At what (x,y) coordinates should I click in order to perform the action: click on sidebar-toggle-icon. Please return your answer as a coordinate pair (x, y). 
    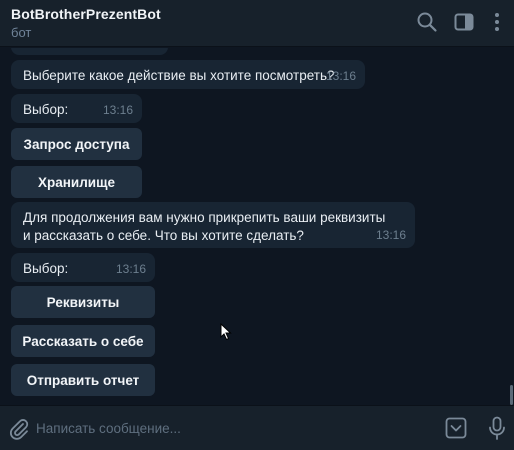
    Looking at the image, I should click on (464, 22).